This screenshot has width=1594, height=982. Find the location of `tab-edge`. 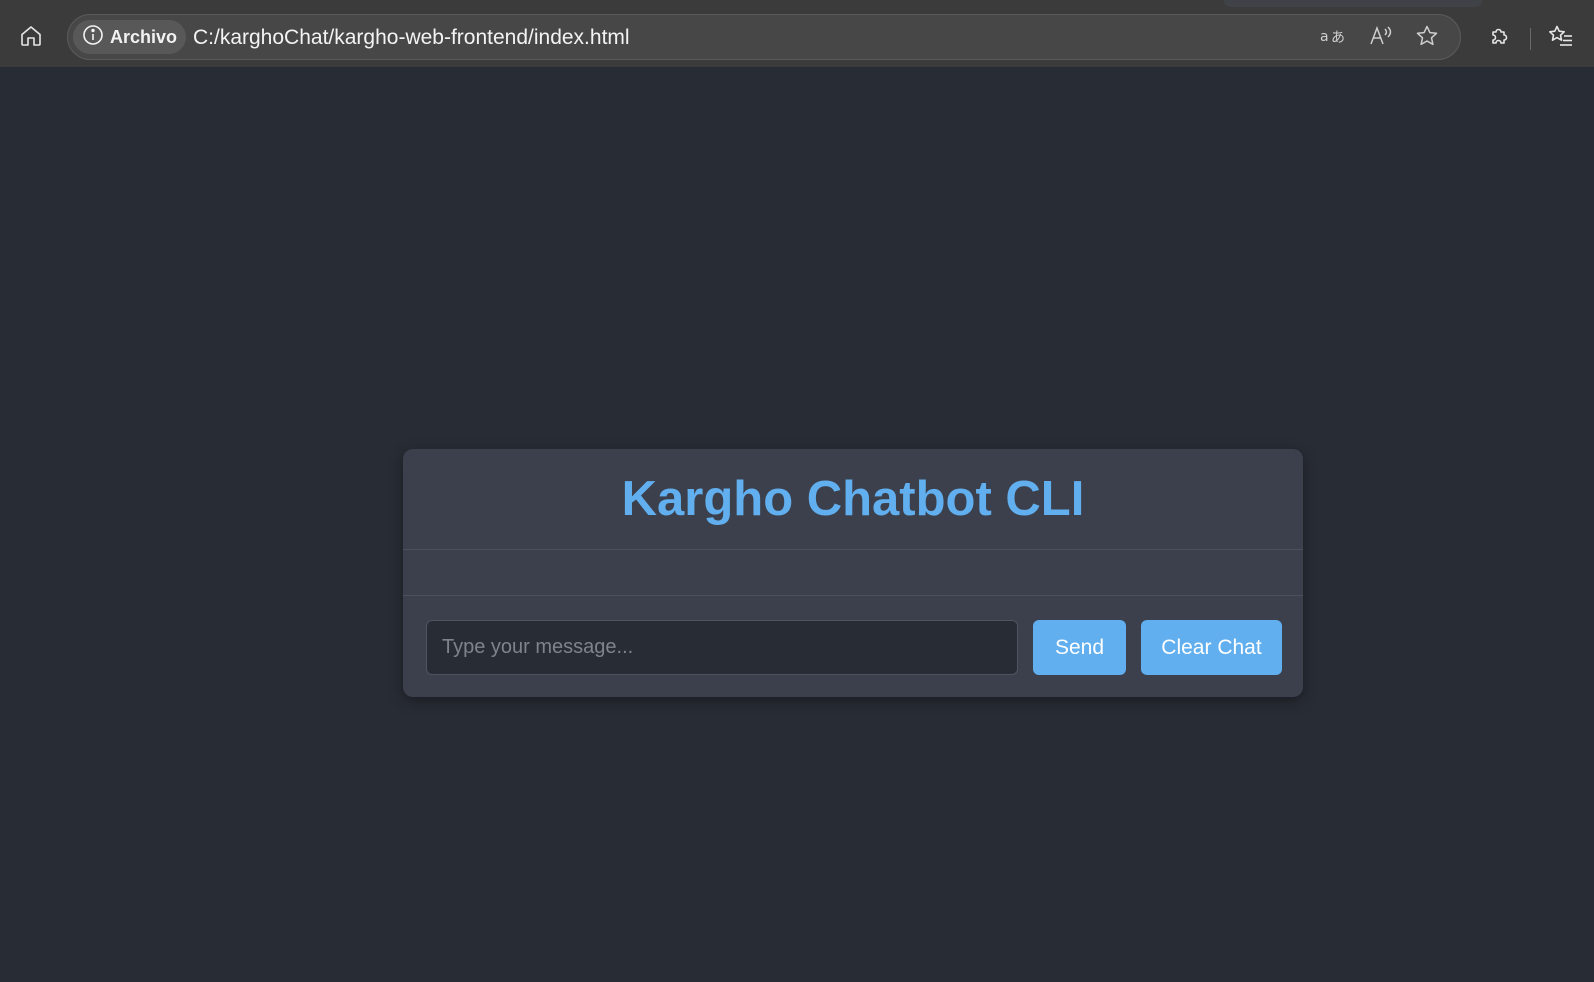

tab-edge is located at coordinates (1353, 3).